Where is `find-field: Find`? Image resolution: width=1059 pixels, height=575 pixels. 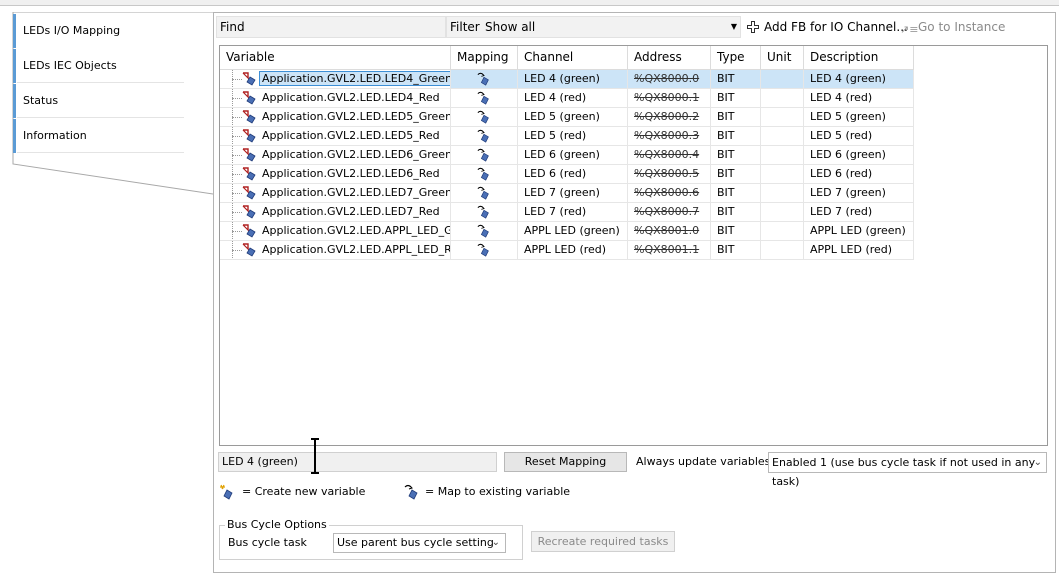 find-field: Find is located at coordinates (331, 27).